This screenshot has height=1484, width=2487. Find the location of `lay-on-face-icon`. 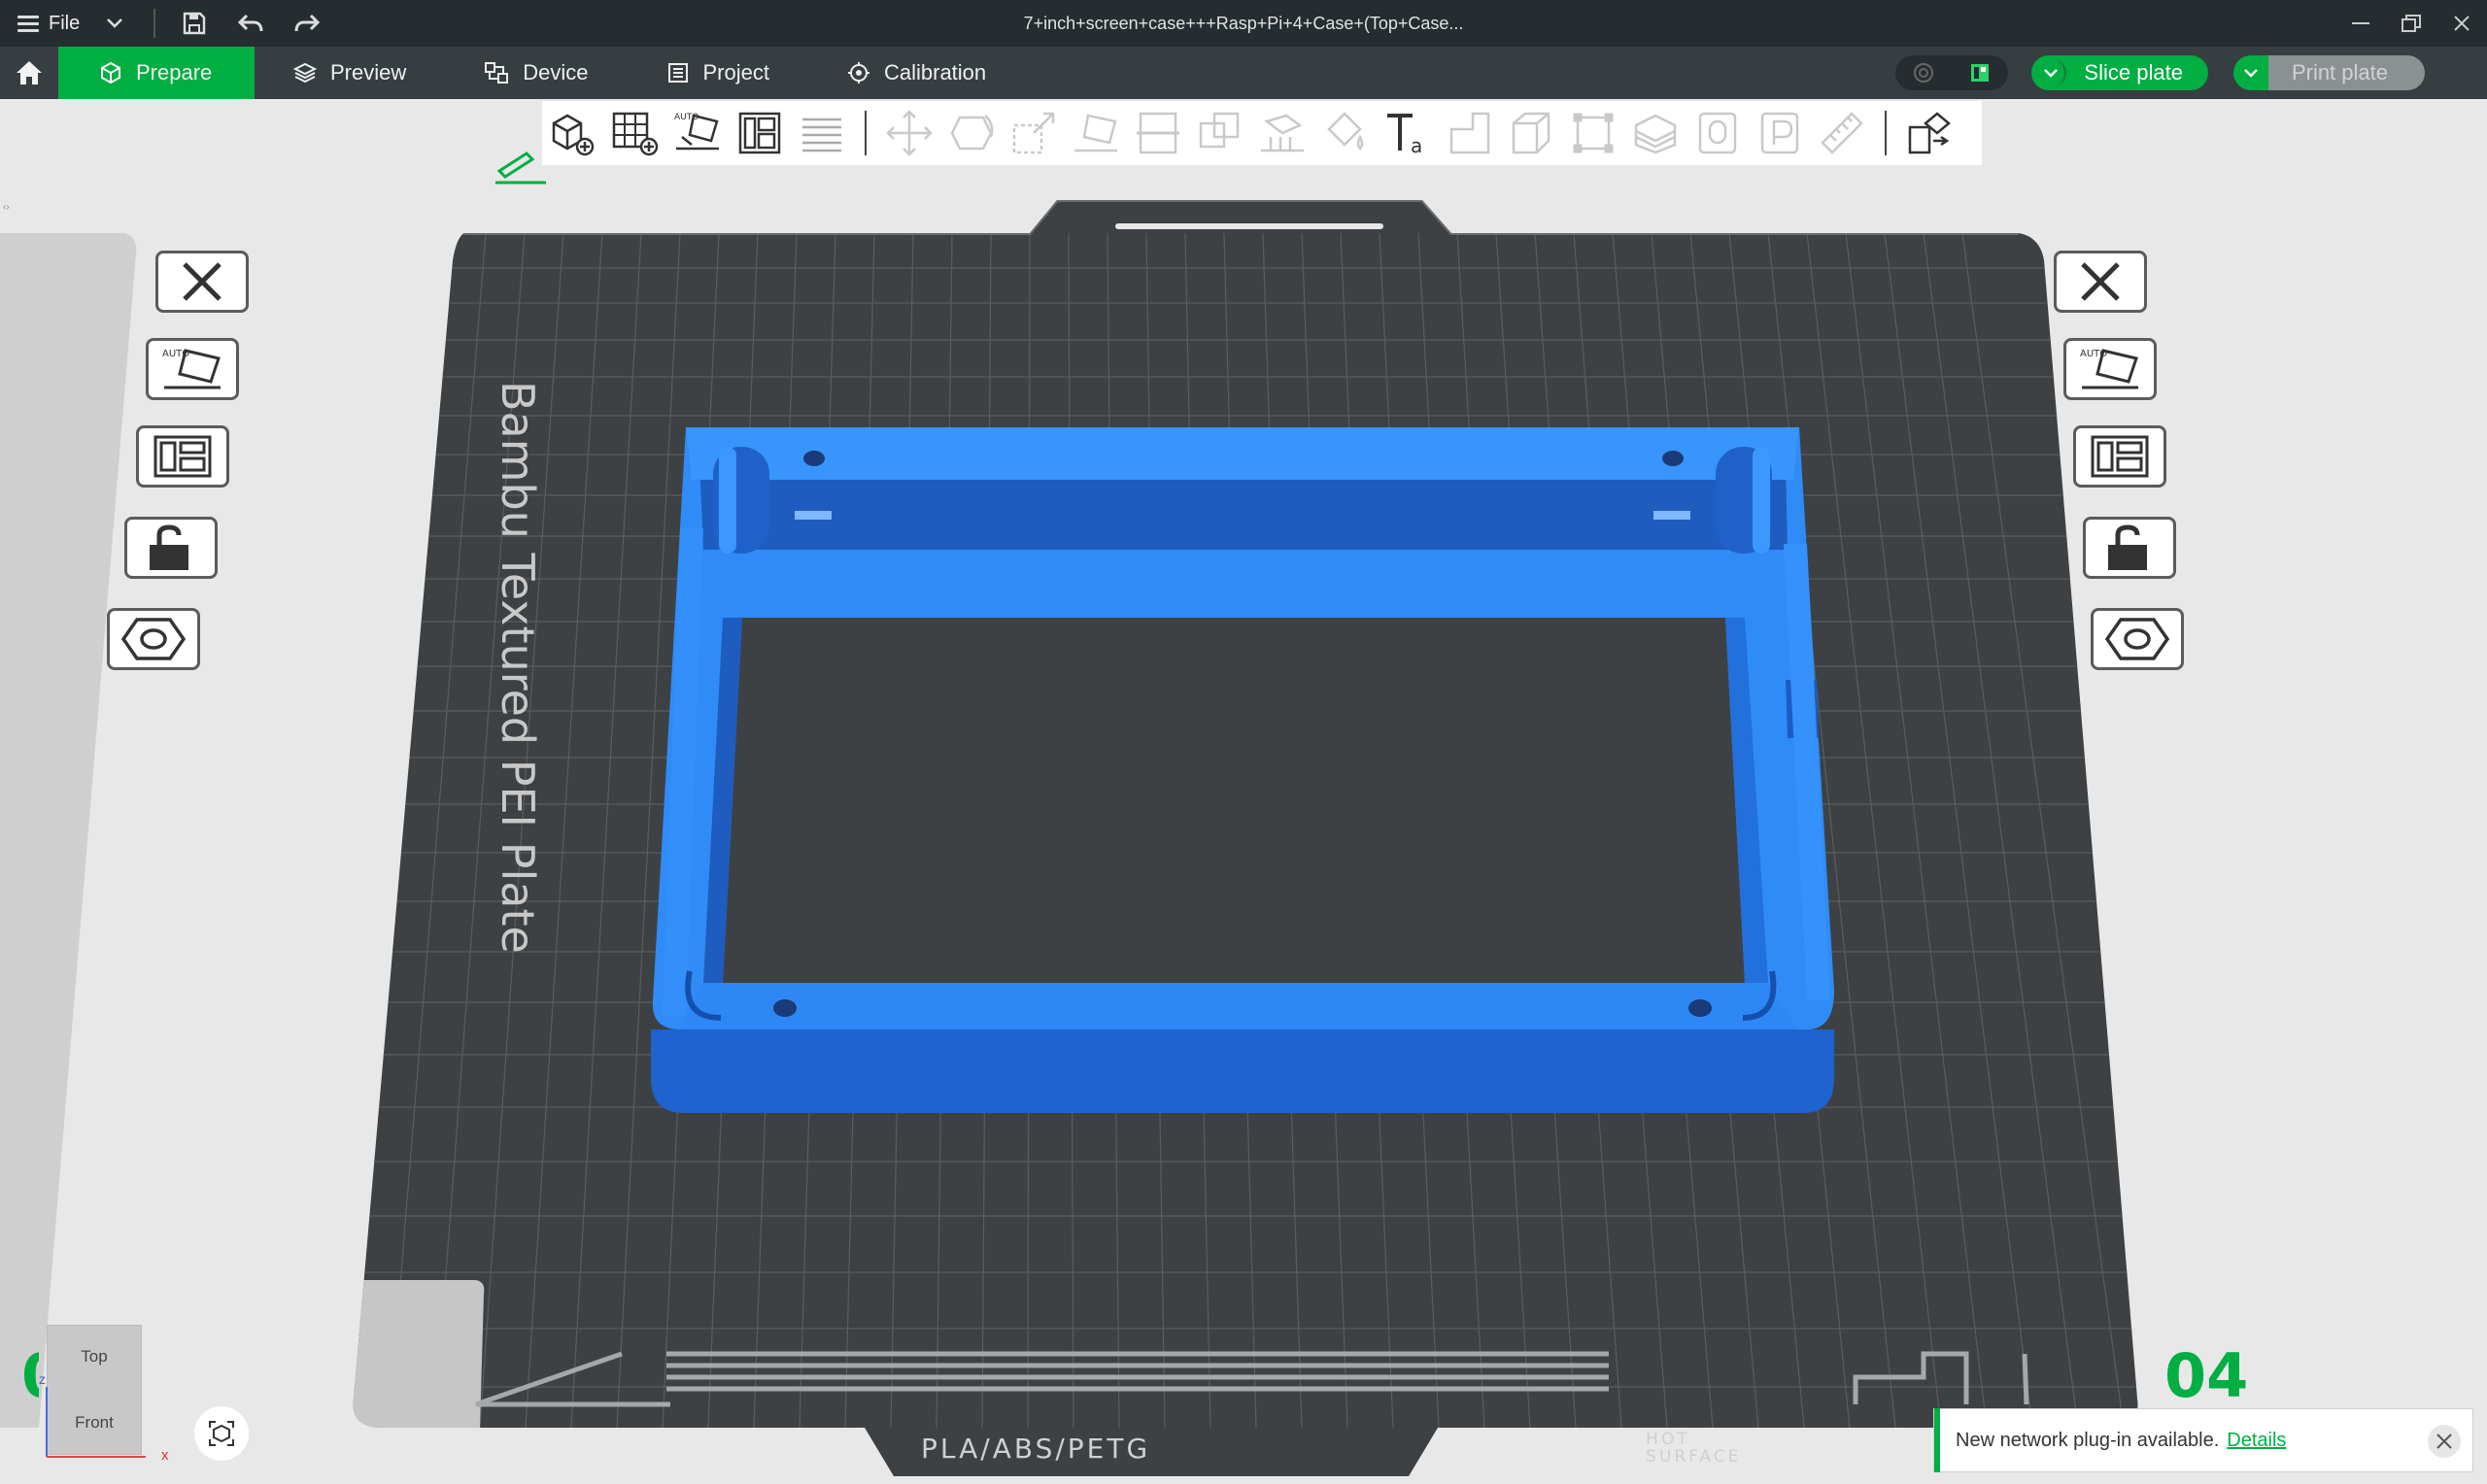

lay-on-face-icon is located at coordinates (1095, 133).